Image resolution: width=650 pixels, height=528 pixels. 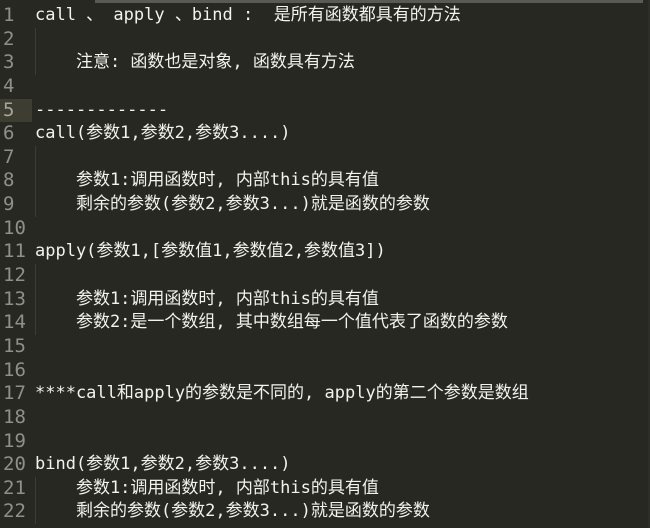 I want to click on code-line-active: 5 -------------, so click(x=325, y=110).